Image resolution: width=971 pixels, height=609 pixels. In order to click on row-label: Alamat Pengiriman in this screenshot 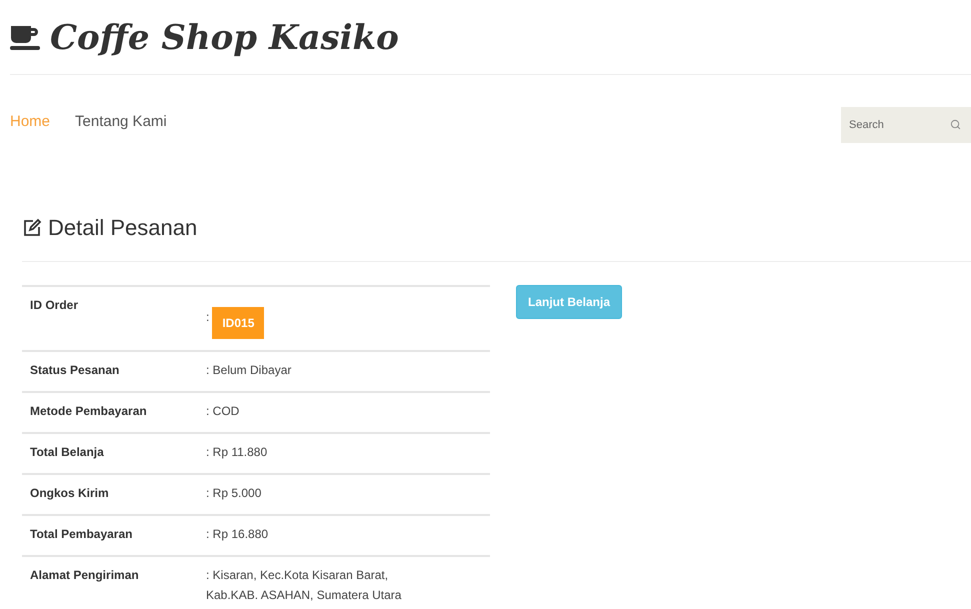, I will do `click(110, 582)`.